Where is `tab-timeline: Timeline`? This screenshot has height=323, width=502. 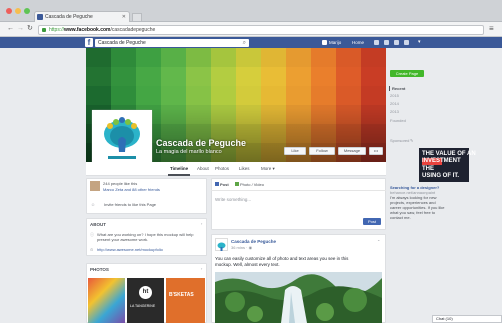 tab-timeline: Timeline is located at coordinates (179, 169).